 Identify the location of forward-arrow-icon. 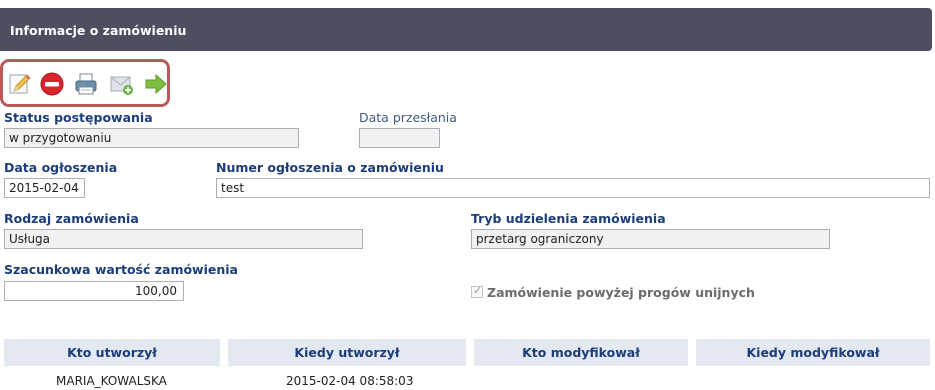
(156, 84).